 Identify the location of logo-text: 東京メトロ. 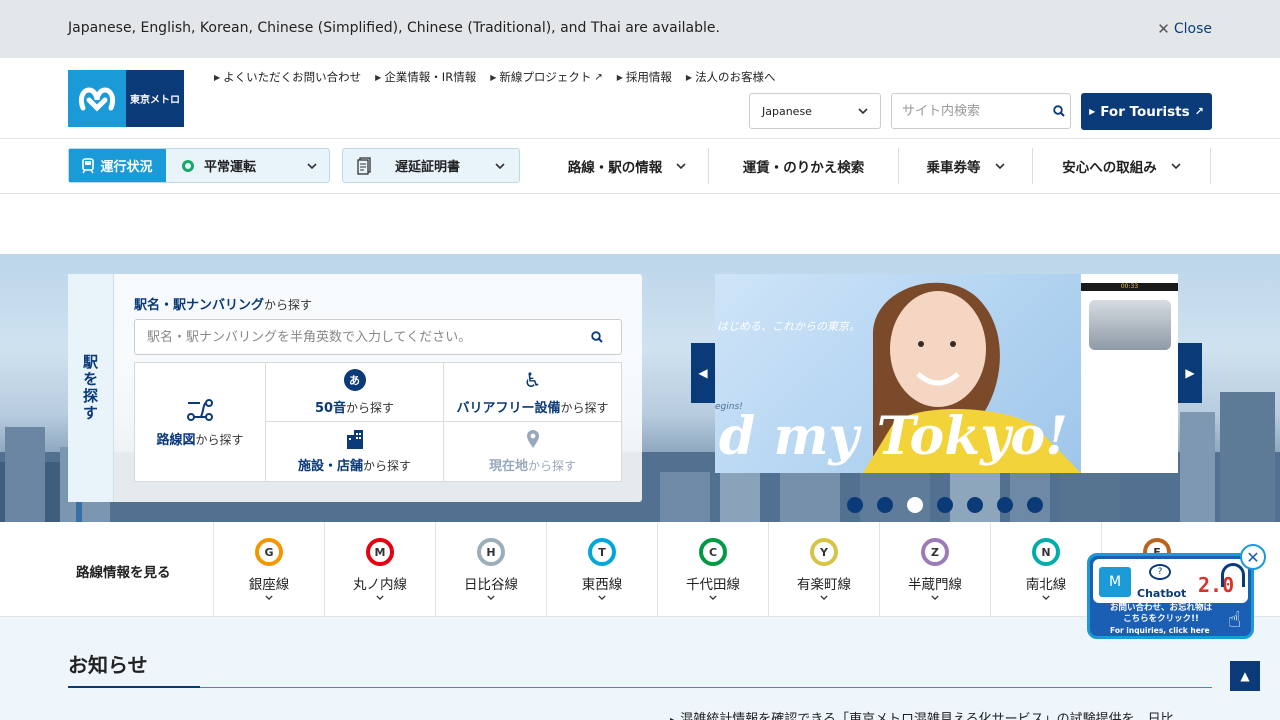
(155, 98).